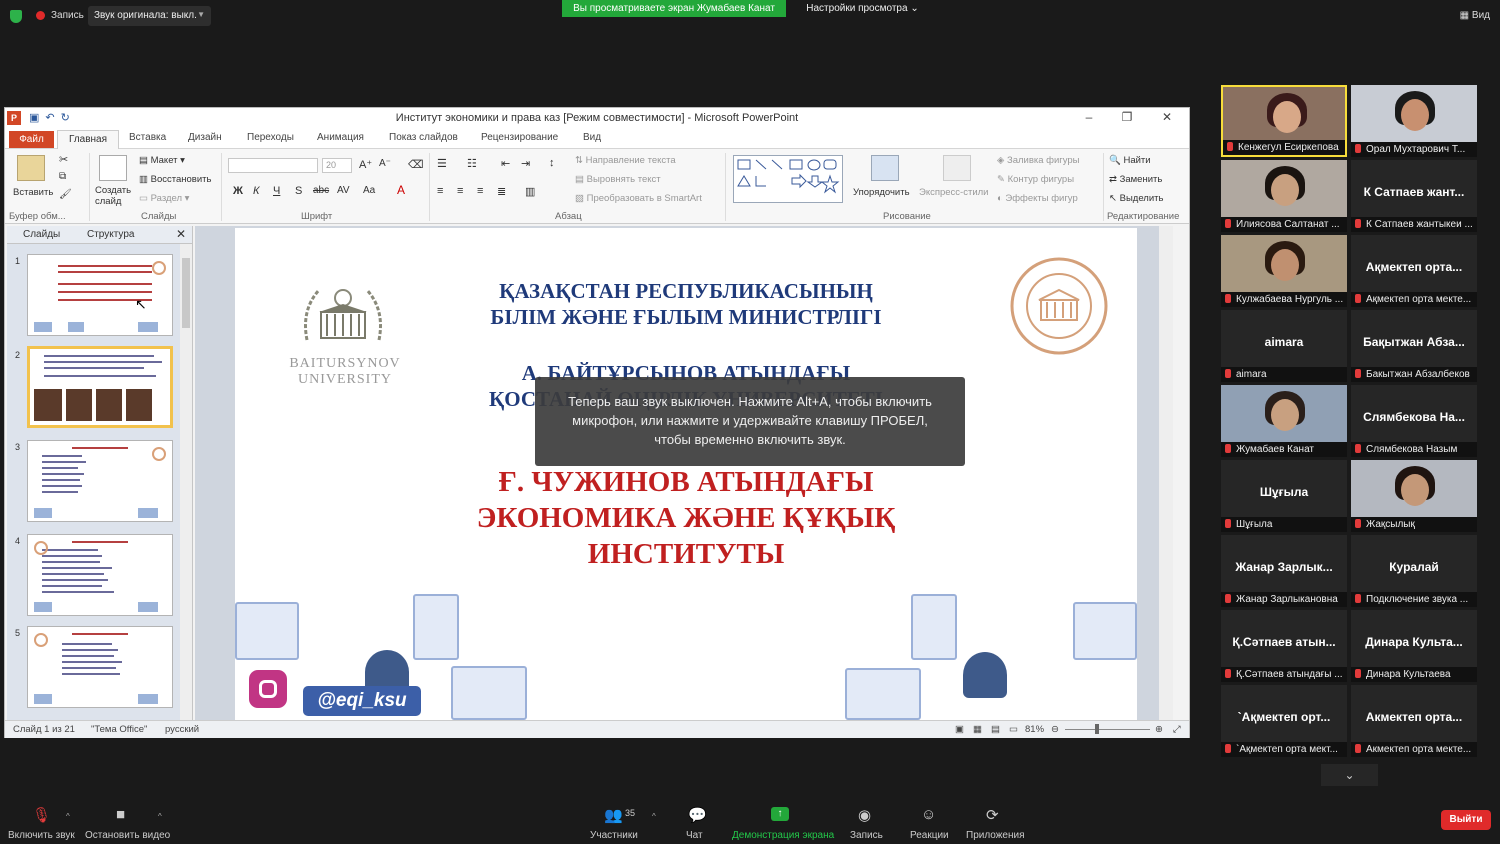 This screenshot has width=1500, height=844. I want to click on unmute-button: Включить звук, so click(41, 835).